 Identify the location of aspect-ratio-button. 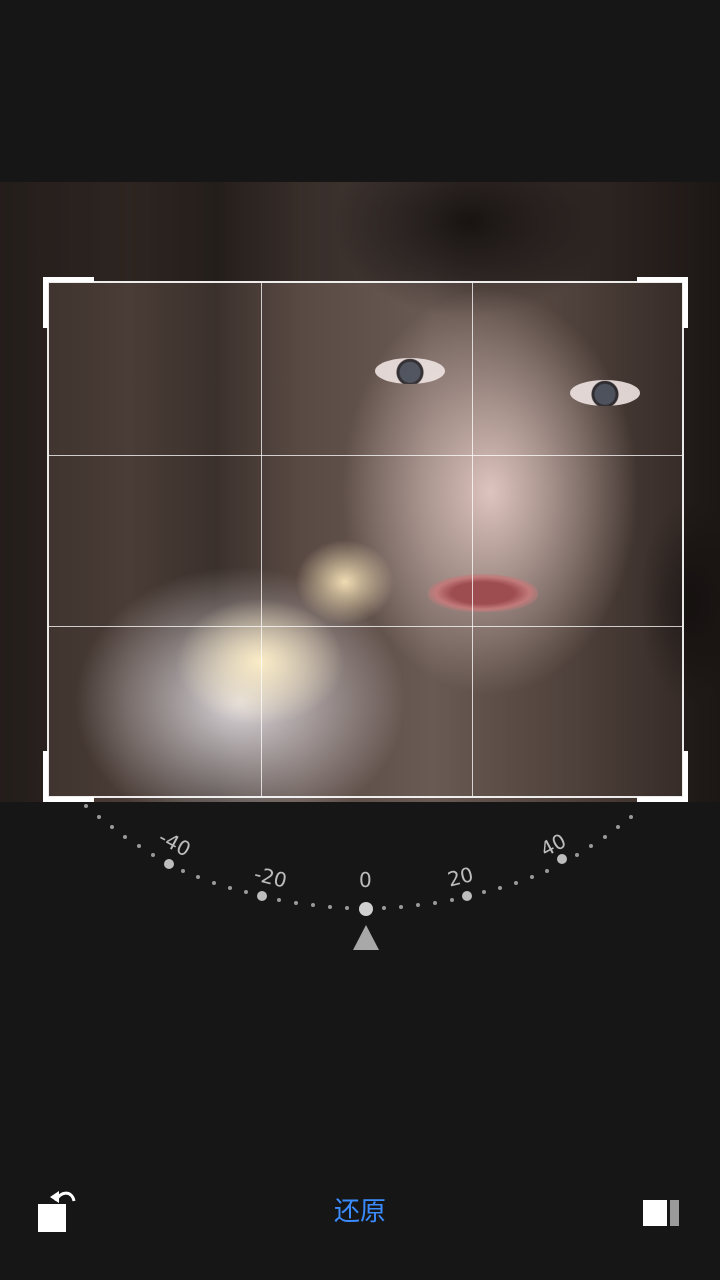
(661, 1212).